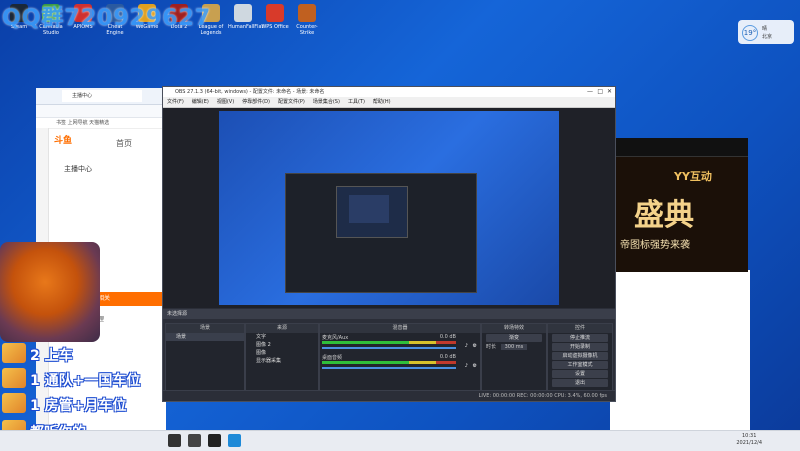 This screenshot has height=451, width=800. Describe the element at coordinates (282, 353) in the screenshot. I see `source-item: 图像` at that location.